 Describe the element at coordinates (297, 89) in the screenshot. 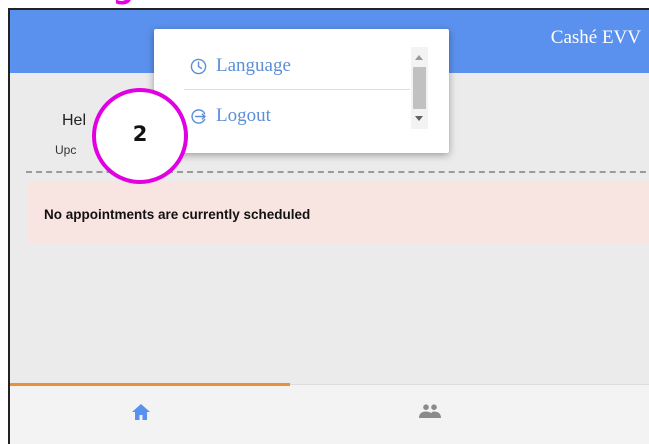

I see `menu-separator` at that location.